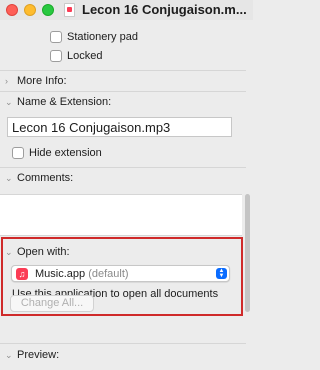 The height and width of the screenshot is (370, 320). What do you see at coordinates (43, 252) in the screenshot?
I see `open-with-label: Open with:` at bounding box center [43, 252].